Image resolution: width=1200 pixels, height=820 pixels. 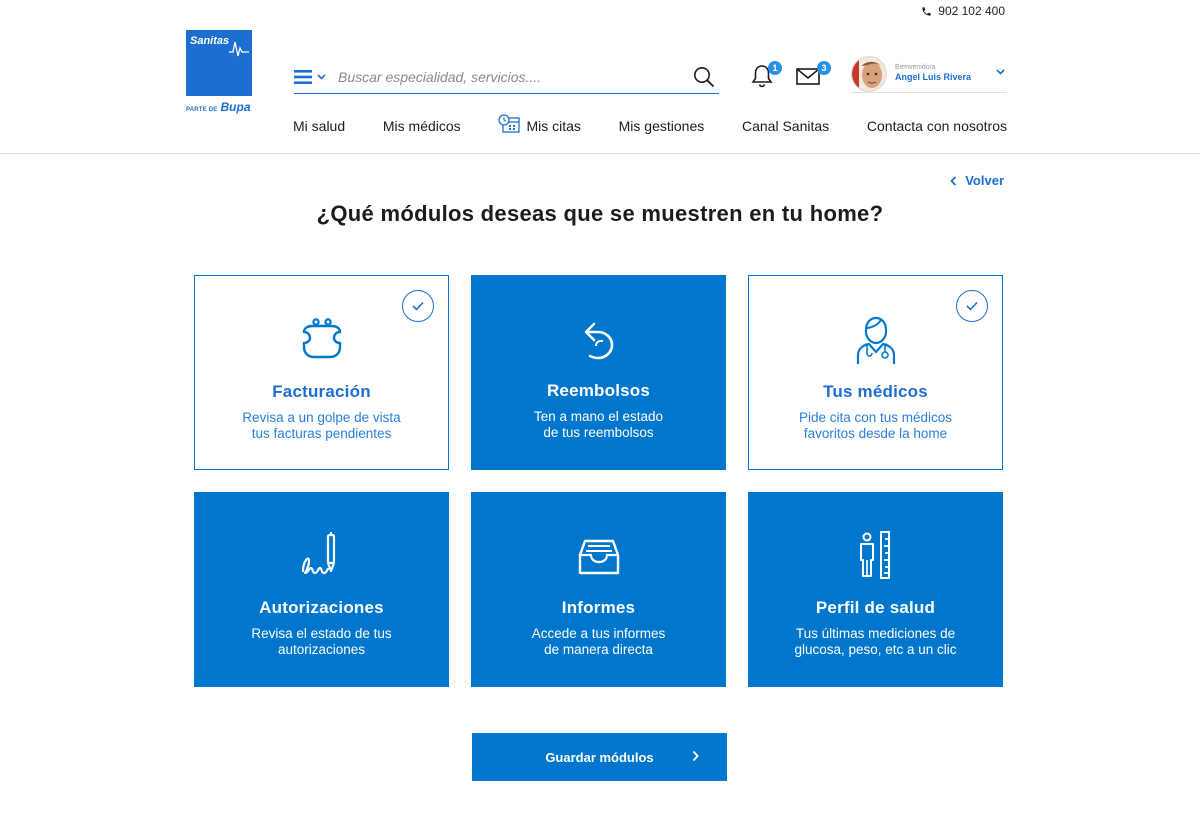 I want to click on chevron-left-icon, so click(x=953, y=180).